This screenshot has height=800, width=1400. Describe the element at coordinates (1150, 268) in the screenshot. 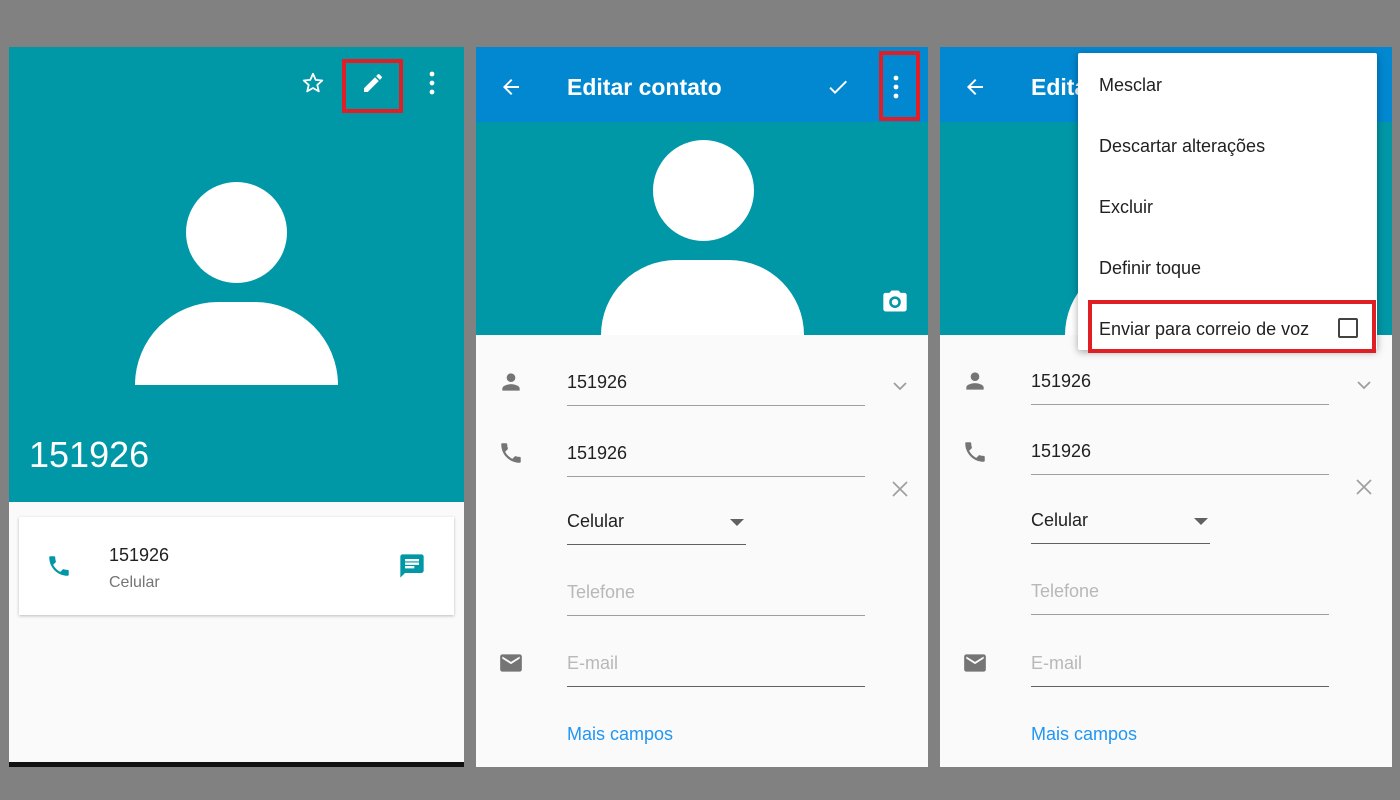

I see `menu-item-set-ringtone: Definir toque` at that location.